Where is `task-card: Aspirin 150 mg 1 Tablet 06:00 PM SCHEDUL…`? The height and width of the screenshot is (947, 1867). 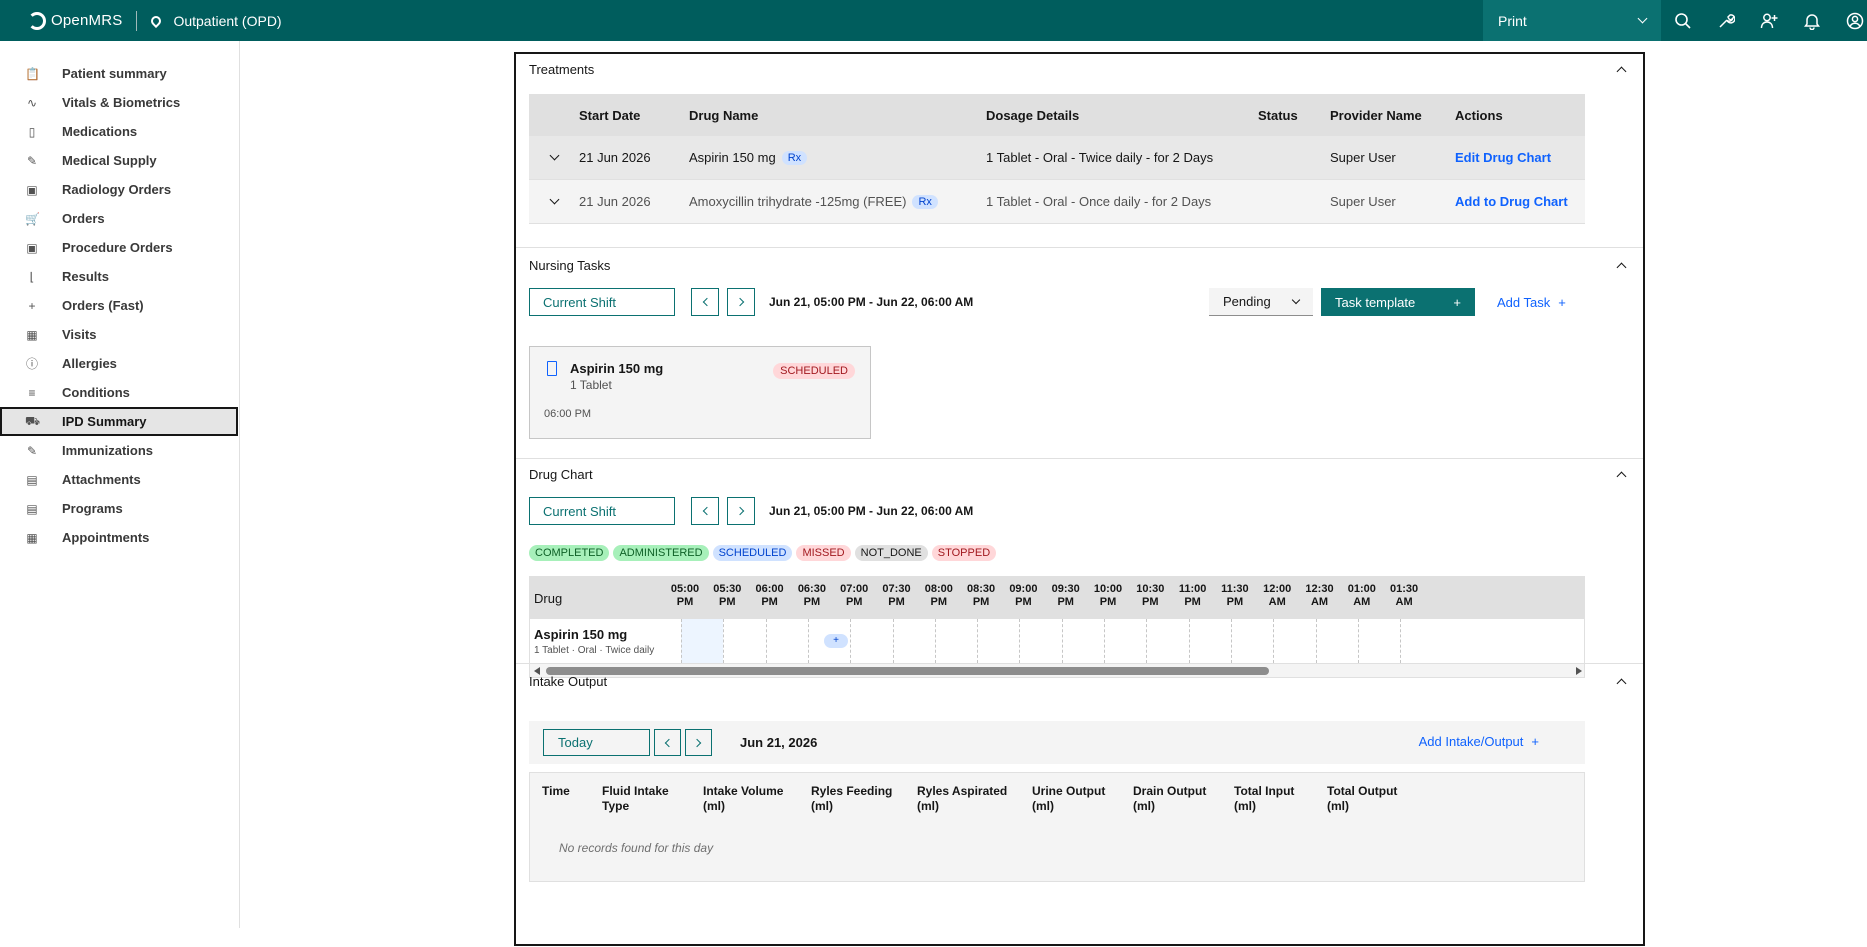
task-card: Aspirin 150 mg 1 Tablet 06:00 PM SCHEDUL… is located at coordinates (700, 392).